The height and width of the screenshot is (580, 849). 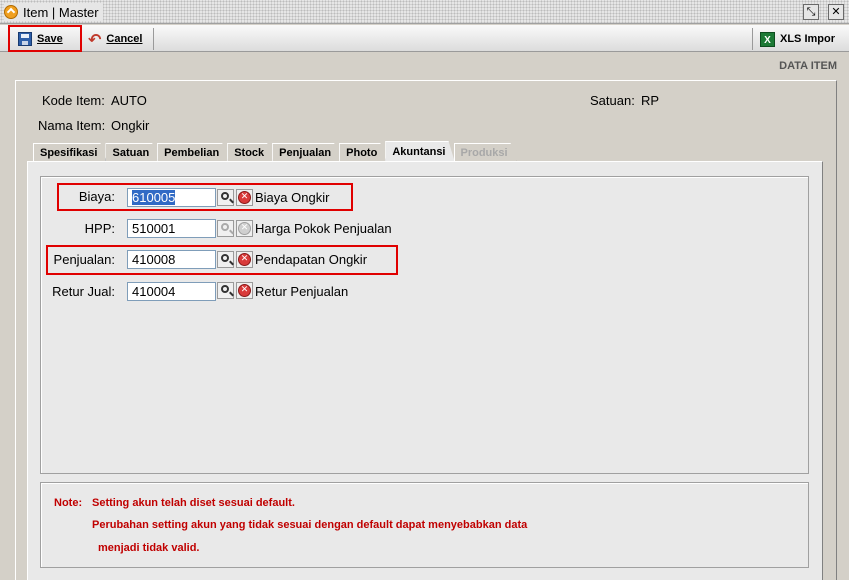 What do you see at coordinates (83, 291) in the screenshot?
I see `retur-jual-label: Retur Jual:` at bounding box center [83, 291].